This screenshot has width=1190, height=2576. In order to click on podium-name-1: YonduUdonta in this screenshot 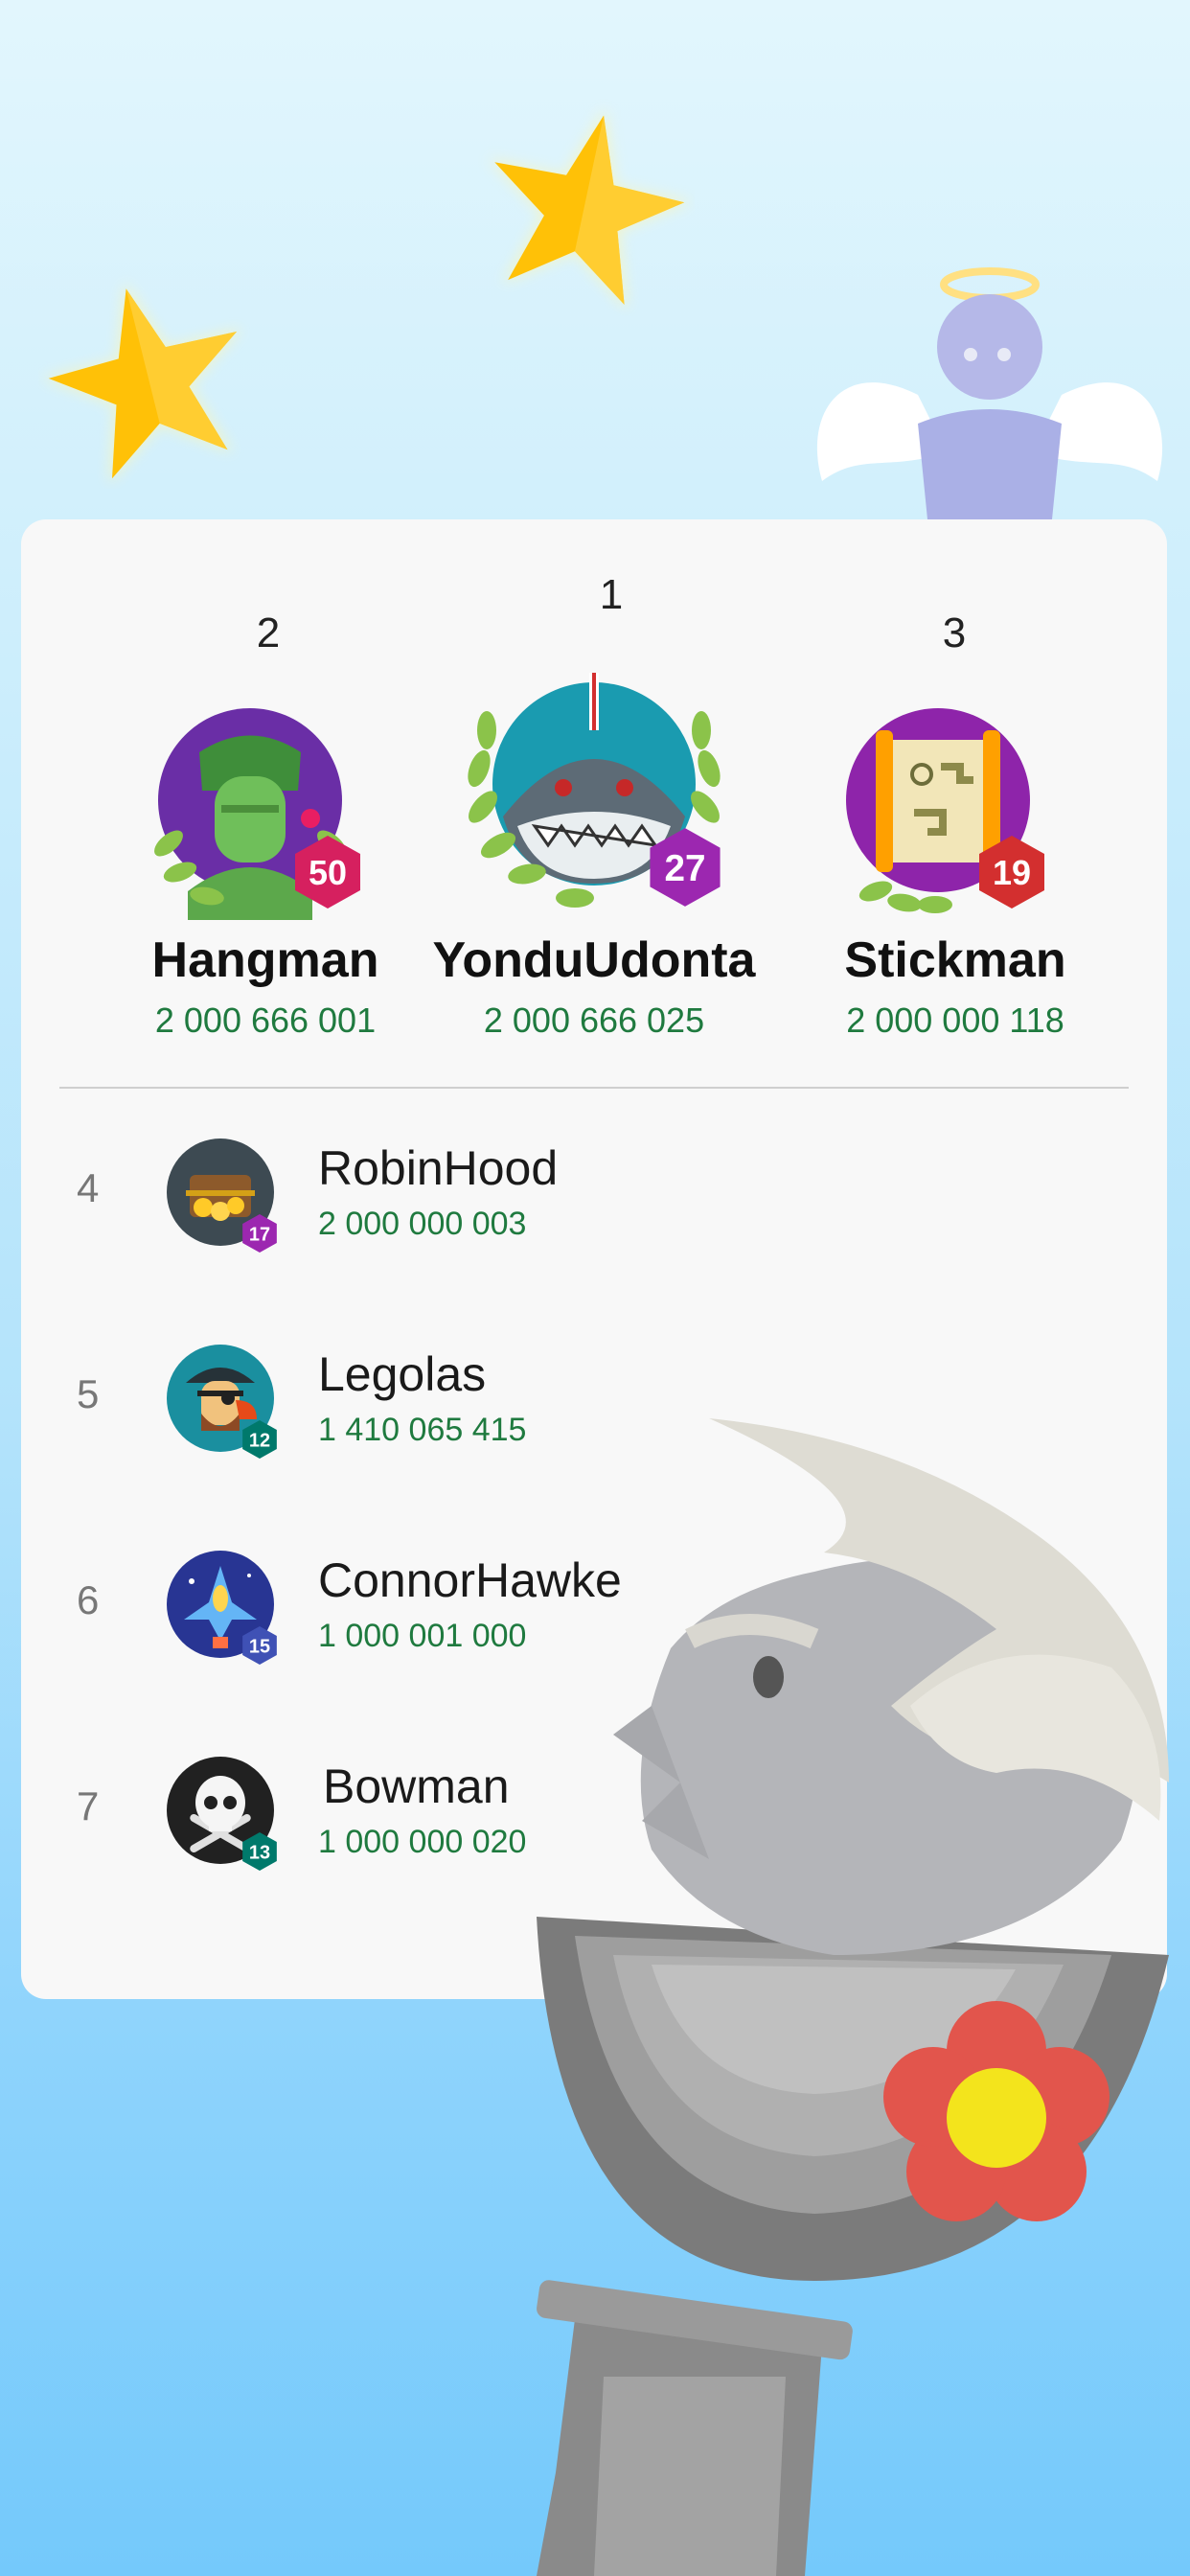, I will do `click(594, 960)`.